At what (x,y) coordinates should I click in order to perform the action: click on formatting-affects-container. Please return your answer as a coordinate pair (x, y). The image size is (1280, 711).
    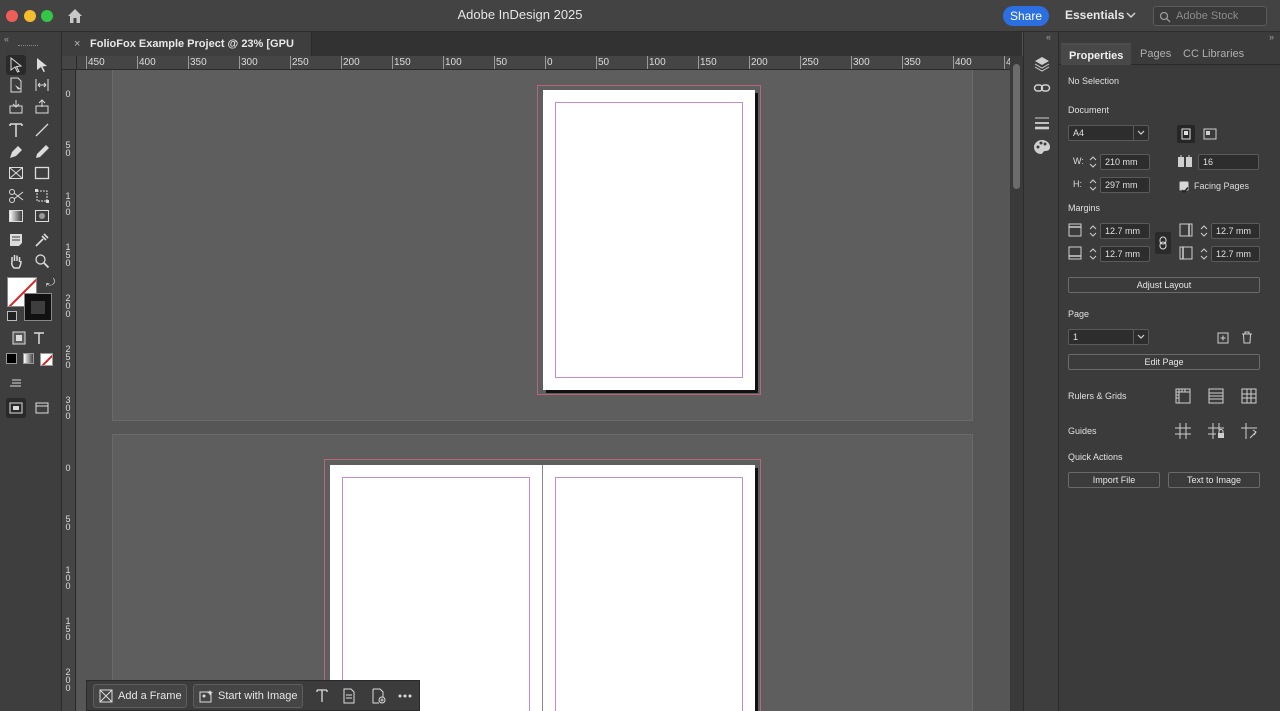
    Looking at the image, I should click on (19, 338).